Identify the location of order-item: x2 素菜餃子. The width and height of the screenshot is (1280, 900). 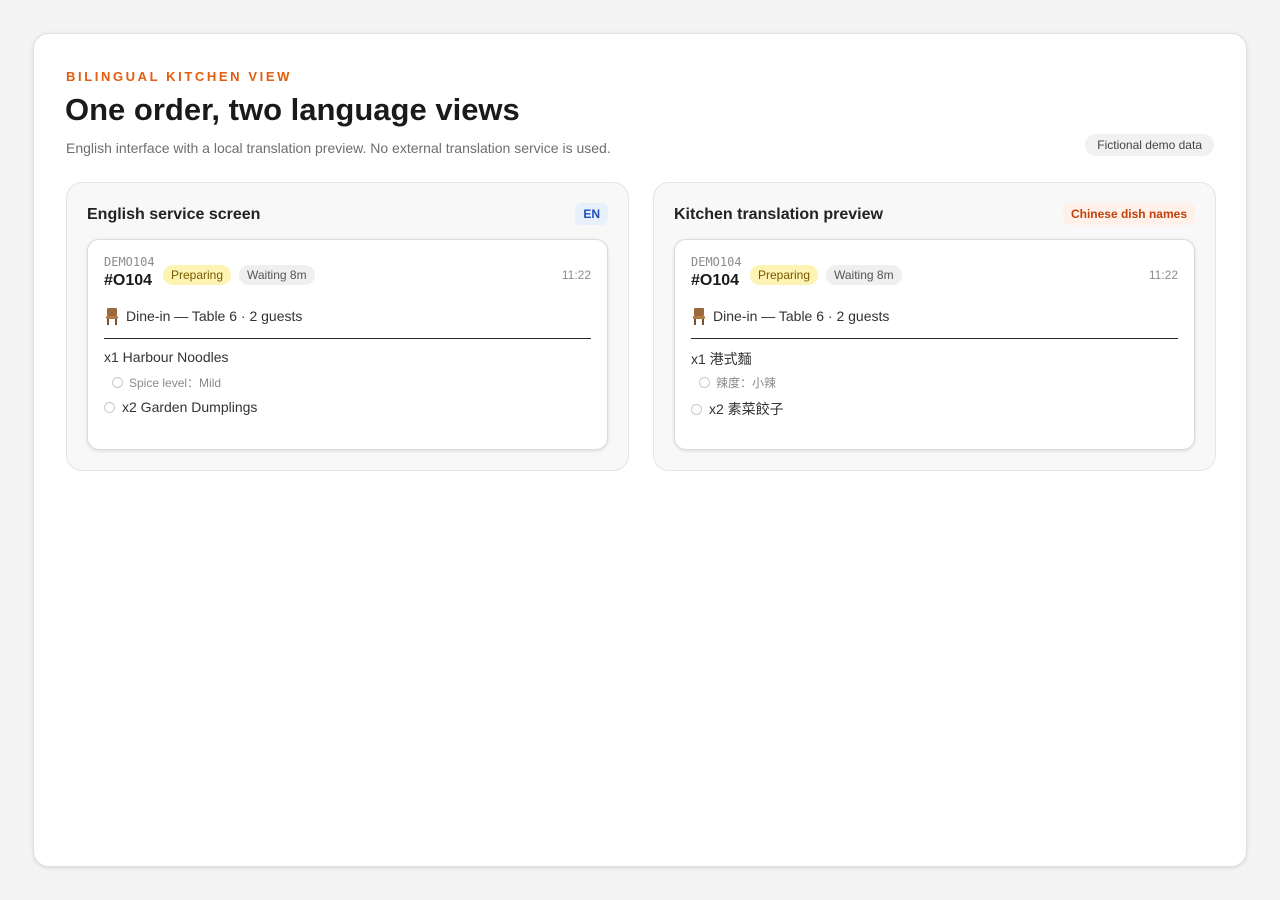
(737, 409).